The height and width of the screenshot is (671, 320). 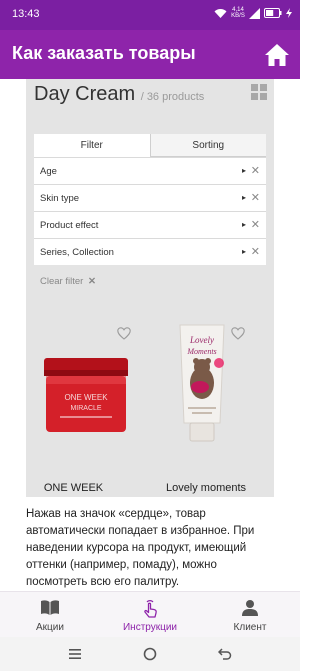 I want to click on menu-button, so click(x=75, y=654).